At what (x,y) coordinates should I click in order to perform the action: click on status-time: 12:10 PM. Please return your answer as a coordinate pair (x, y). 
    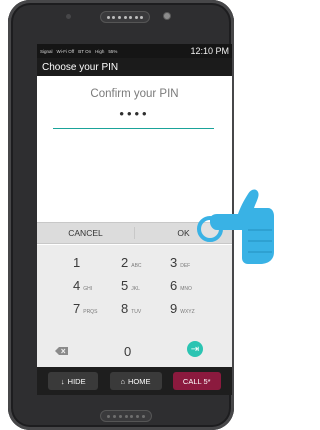
    Looking at the image, I should click on (209, 51).